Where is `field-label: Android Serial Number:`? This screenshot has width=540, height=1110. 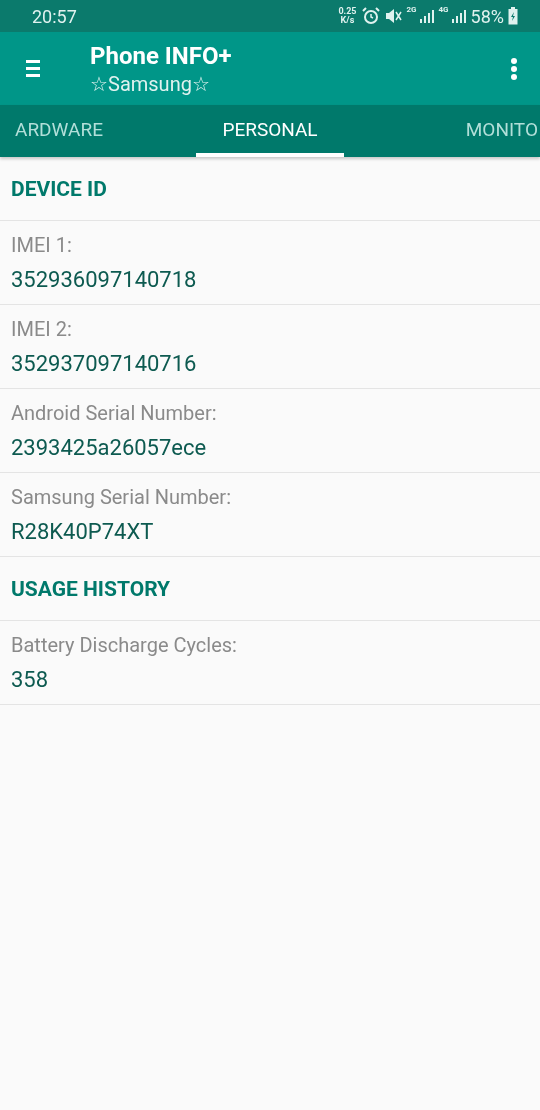 field-label: Android Serial Number: is located at coordinates (114, 413).